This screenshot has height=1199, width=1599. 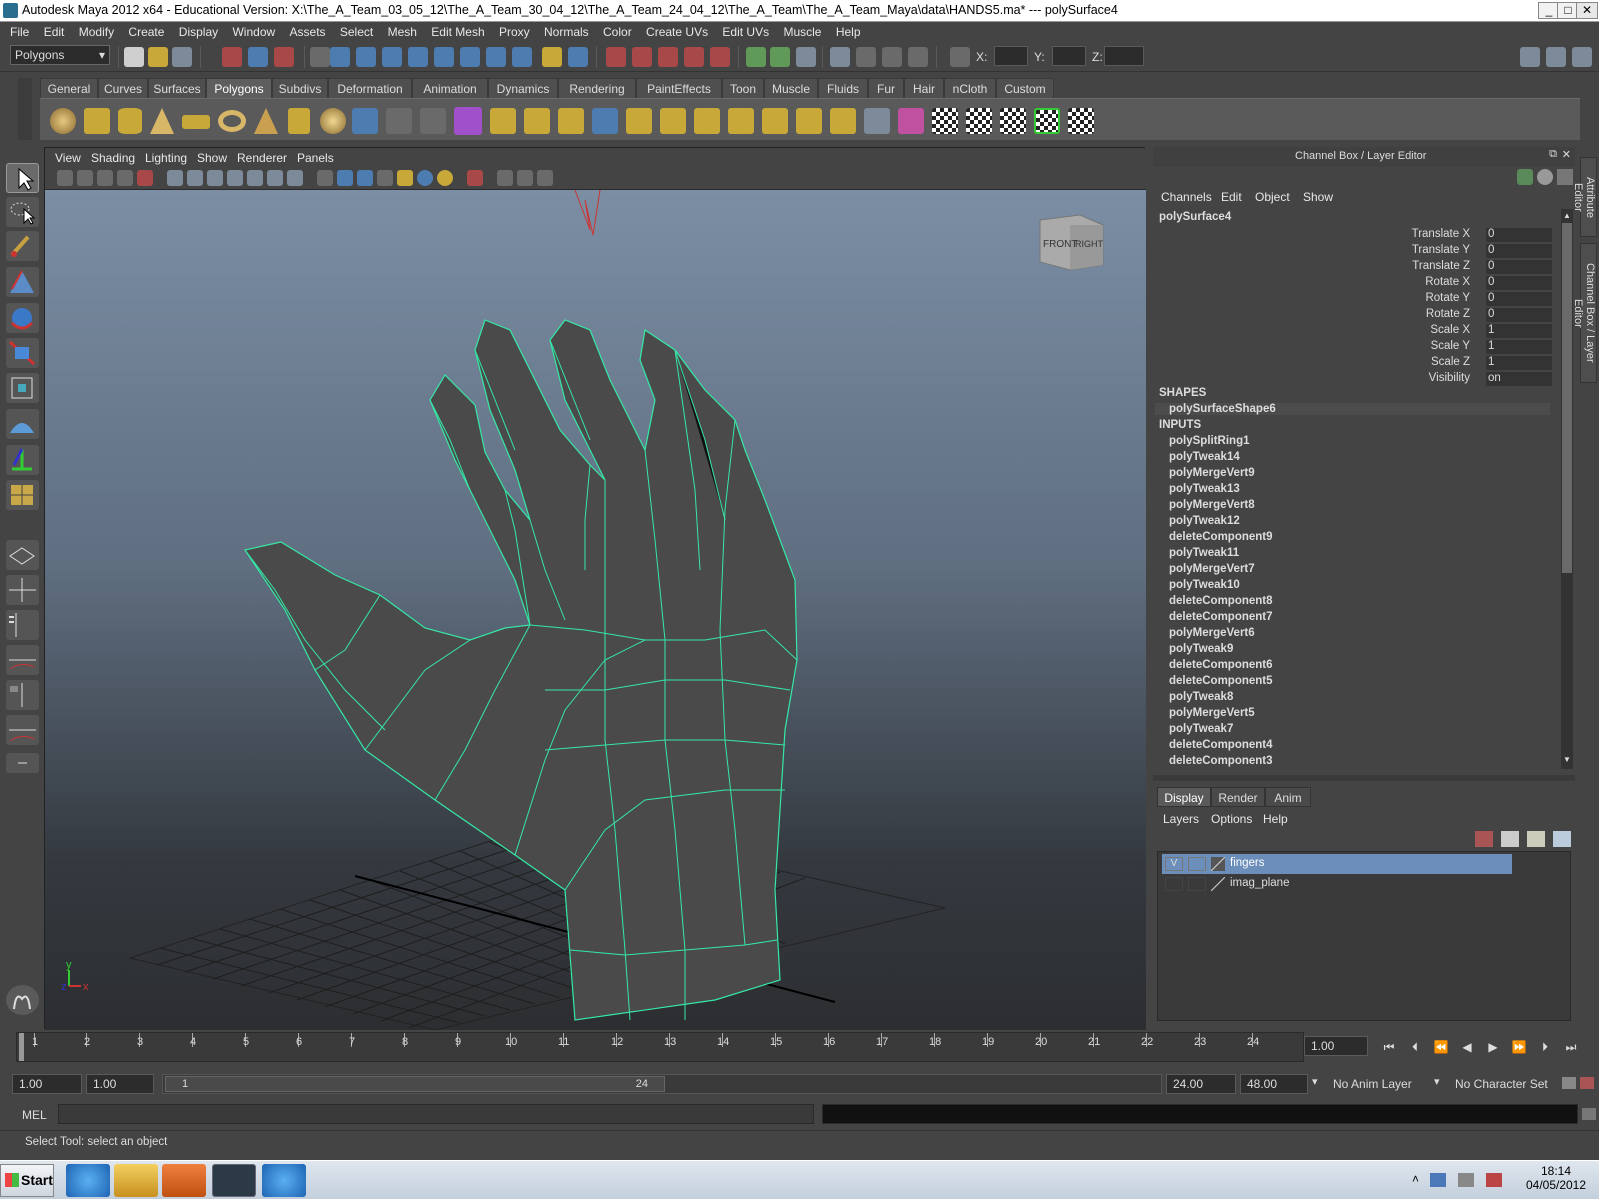 What do you see at coordinates (27, 1180) in the screenshot?
I see `start-button: Start` at bounding box center [27, 1180].